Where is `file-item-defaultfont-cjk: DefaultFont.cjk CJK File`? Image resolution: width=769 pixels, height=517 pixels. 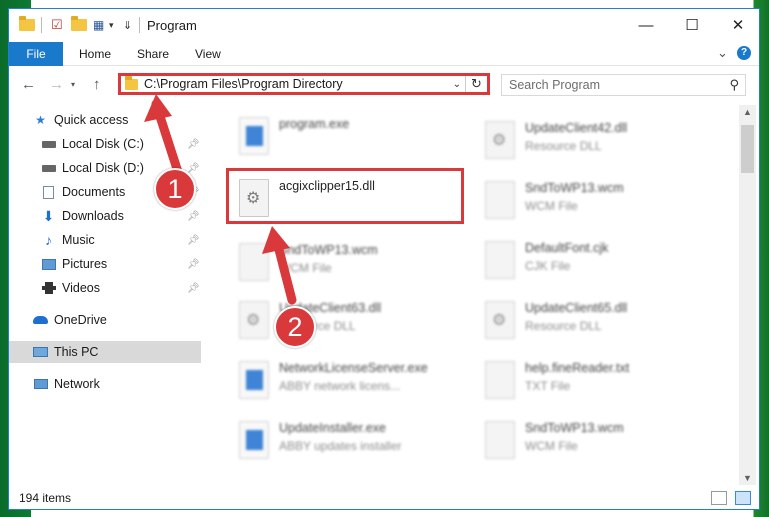
file-item-defaultfont-cjk: DefaultFont.cjk CJK File is located at coordinates (594, 264).